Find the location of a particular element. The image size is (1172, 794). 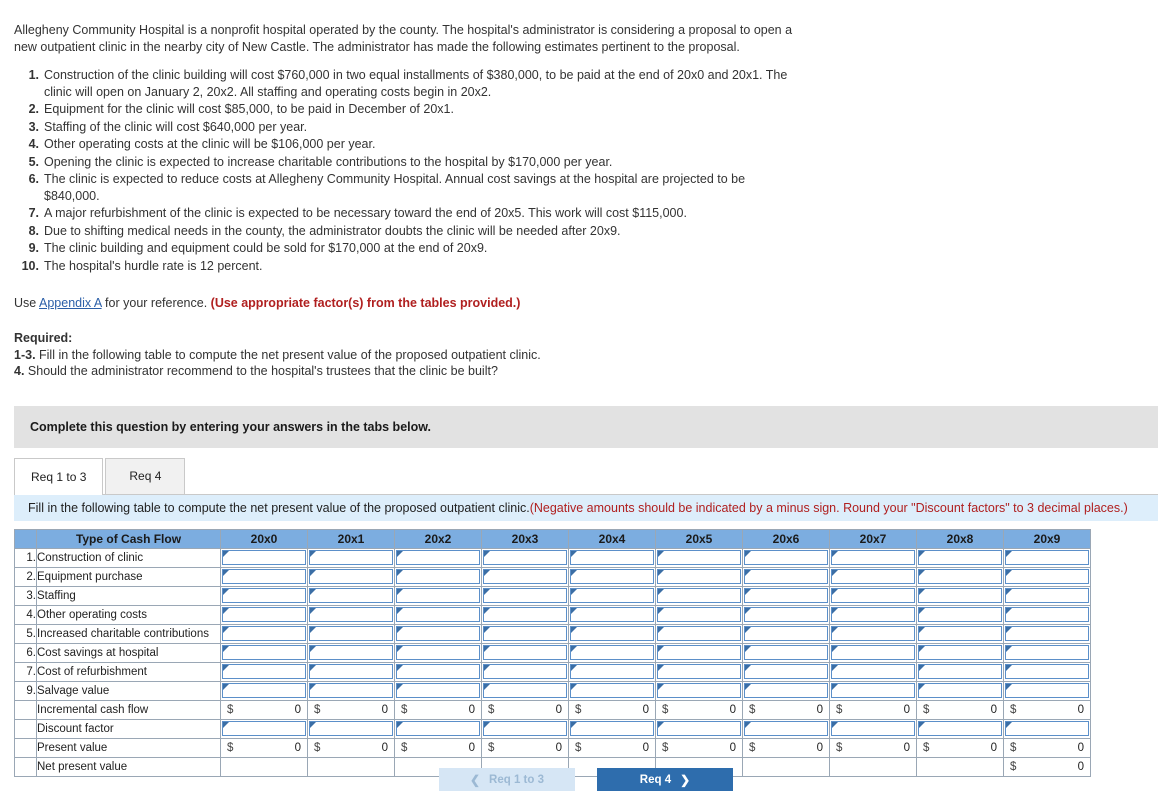

prev-req-1-to-3-button: ❮ Req 1 to 3 is located at coordinates (507, 779).